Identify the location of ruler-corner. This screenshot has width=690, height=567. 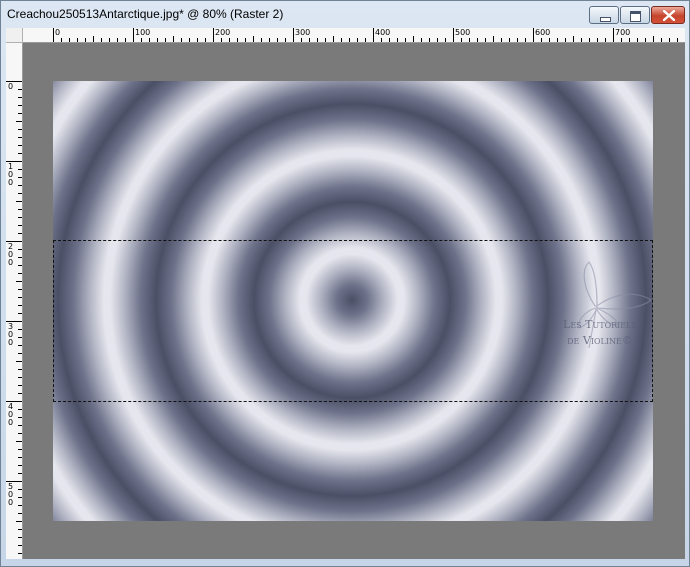
(14, 35).